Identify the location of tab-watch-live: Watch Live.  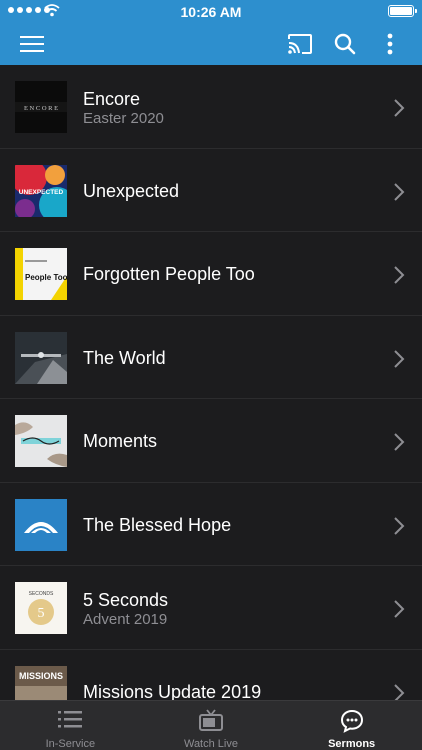
(211, 725).